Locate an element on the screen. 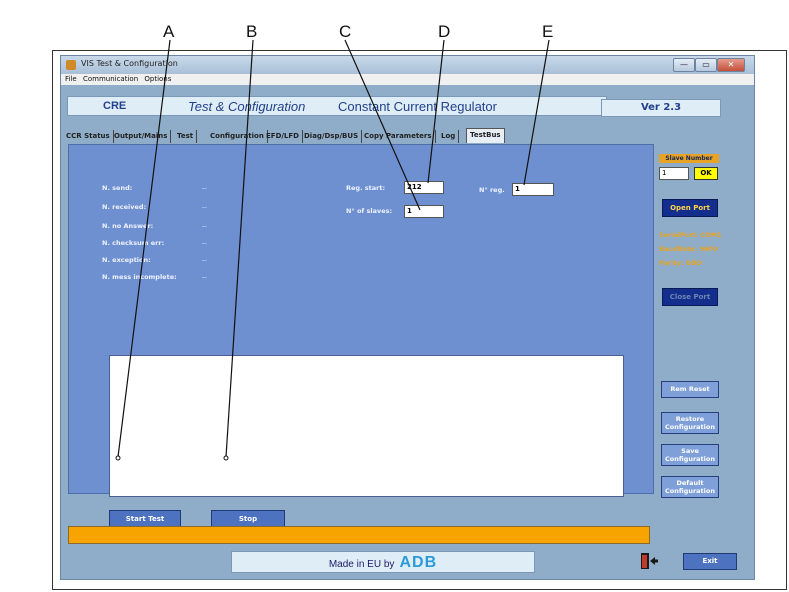 The height and width of the screenshot is (592, 789). tab-efd-lfd: EFD/LFD is located at coordinates (283, 136).